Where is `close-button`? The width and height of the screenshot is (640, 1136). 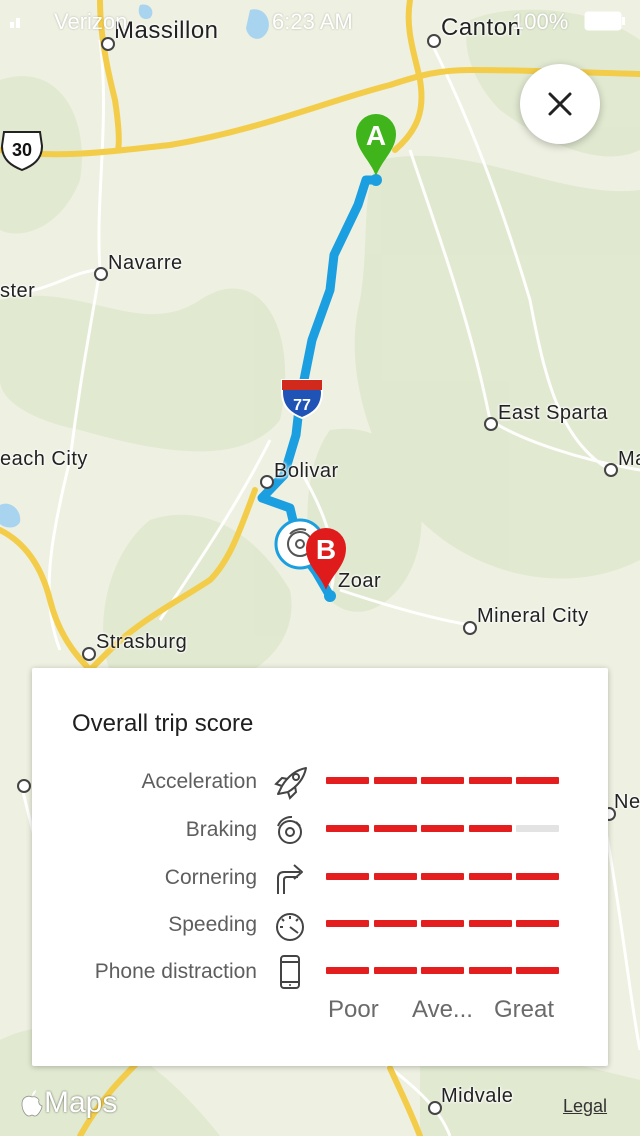
close-button is located at coordinates (560, 104).